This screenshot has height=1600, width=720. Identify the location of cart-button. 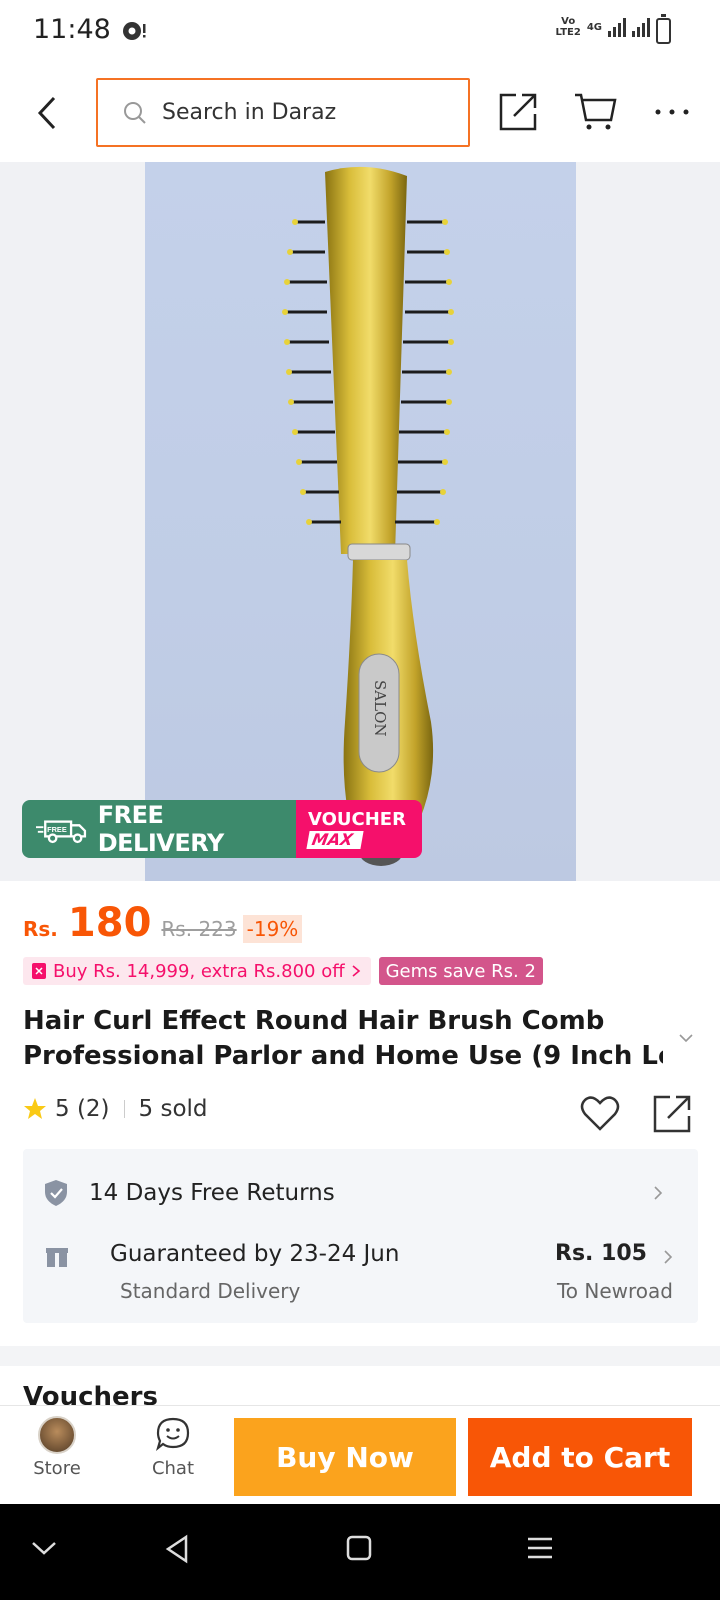
(595, 112).